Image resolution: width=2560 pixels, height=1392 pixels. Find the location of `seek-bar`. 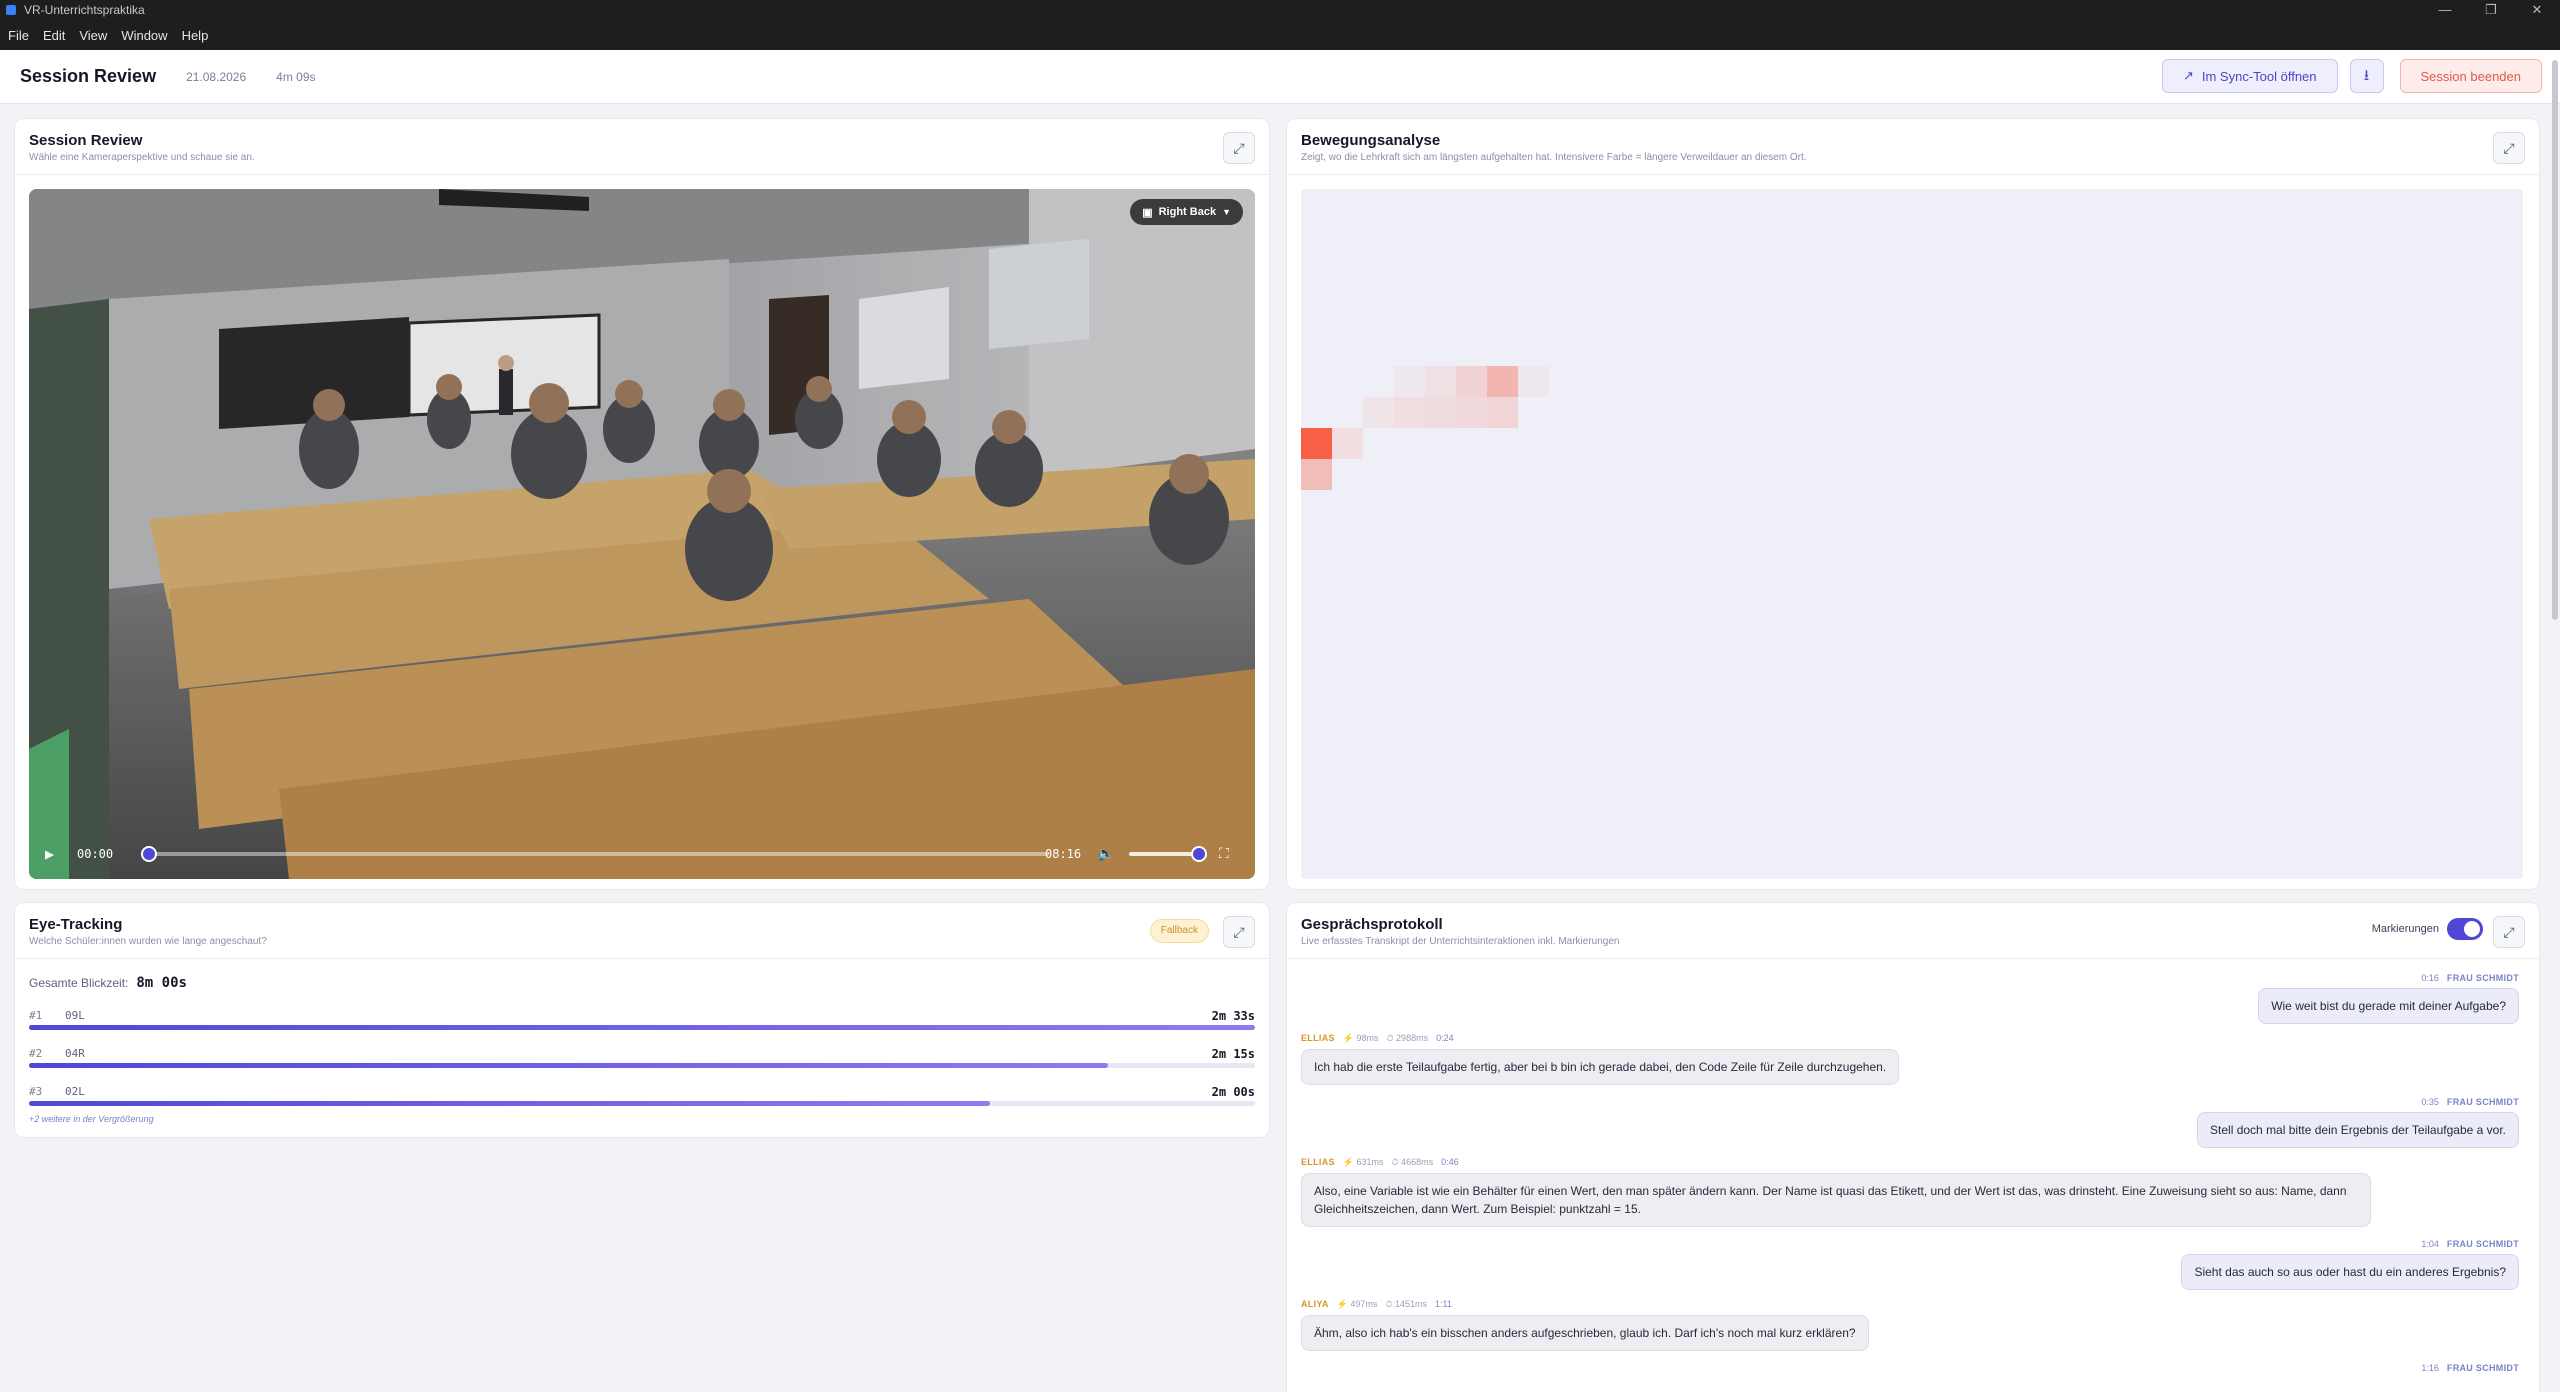

seek-bar is located at coordinates (595, 854).